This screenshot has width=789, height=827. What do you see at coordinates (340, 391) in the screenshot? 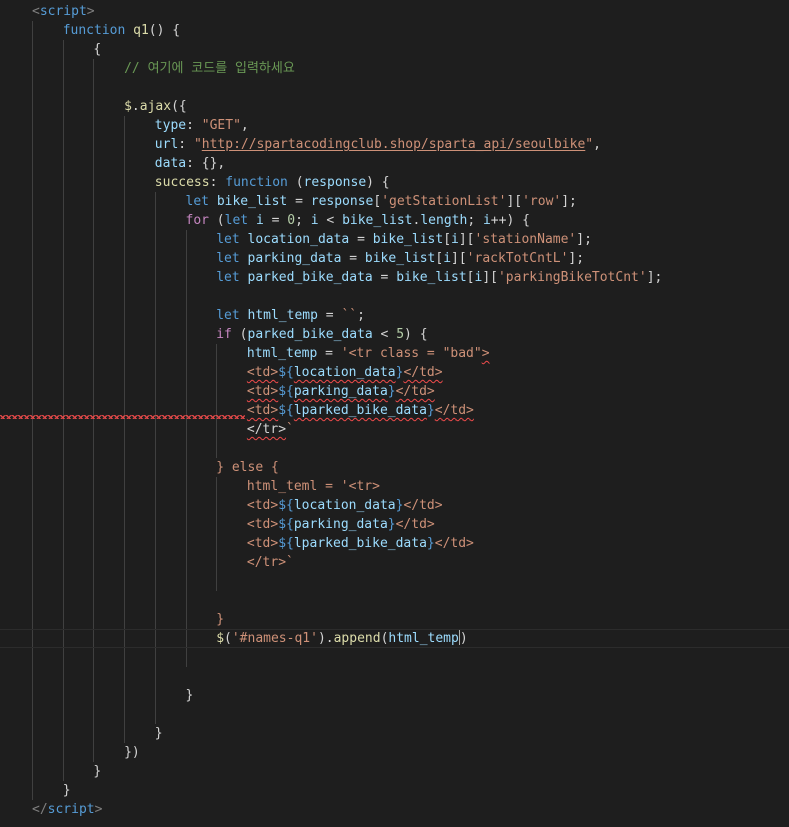
I see `code-token: parking_data` at bounding box center [340, 391].